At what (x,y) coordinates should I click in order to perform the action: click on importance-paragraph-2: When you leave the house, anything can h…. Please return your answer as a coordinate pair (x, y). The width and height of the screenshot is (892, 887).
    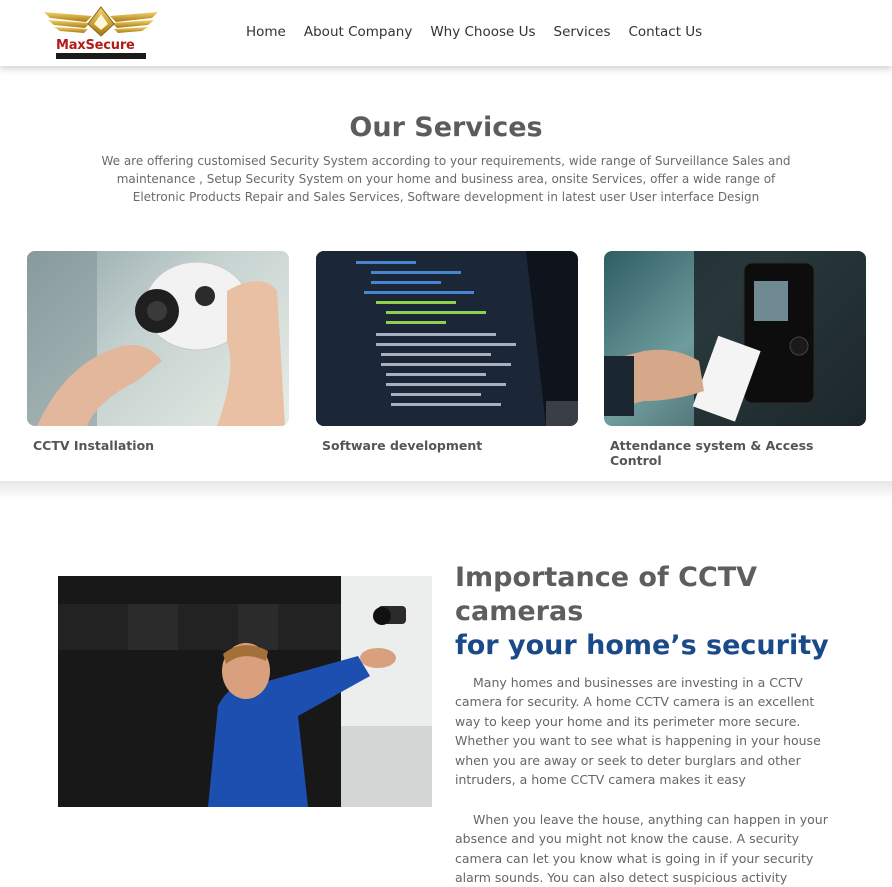
    Looking at the image, I should click on (641, 849).